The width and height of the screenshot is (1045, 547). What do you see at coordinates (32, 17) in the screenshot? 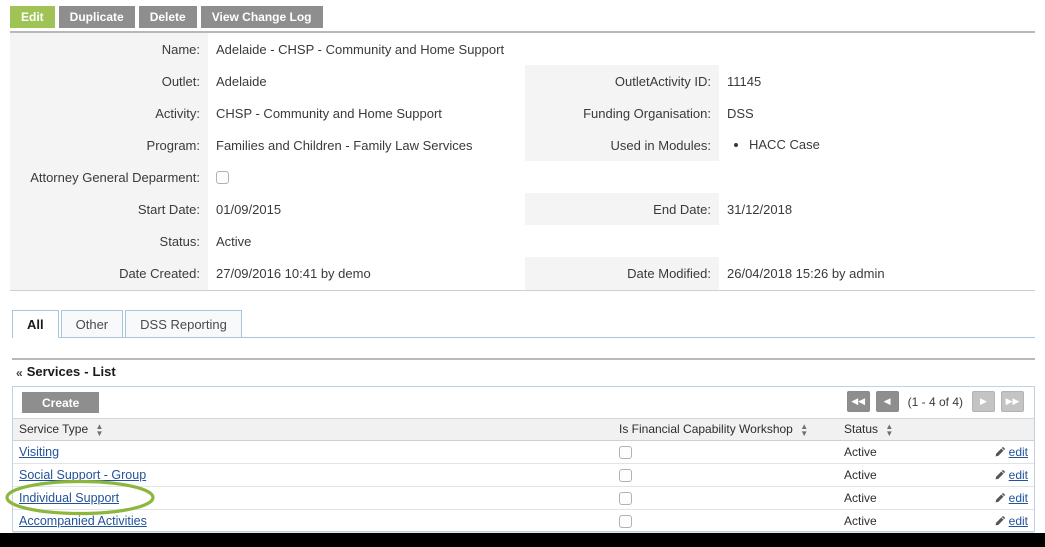
I see `edit-button: Edit` at bounding box center [32, 17].